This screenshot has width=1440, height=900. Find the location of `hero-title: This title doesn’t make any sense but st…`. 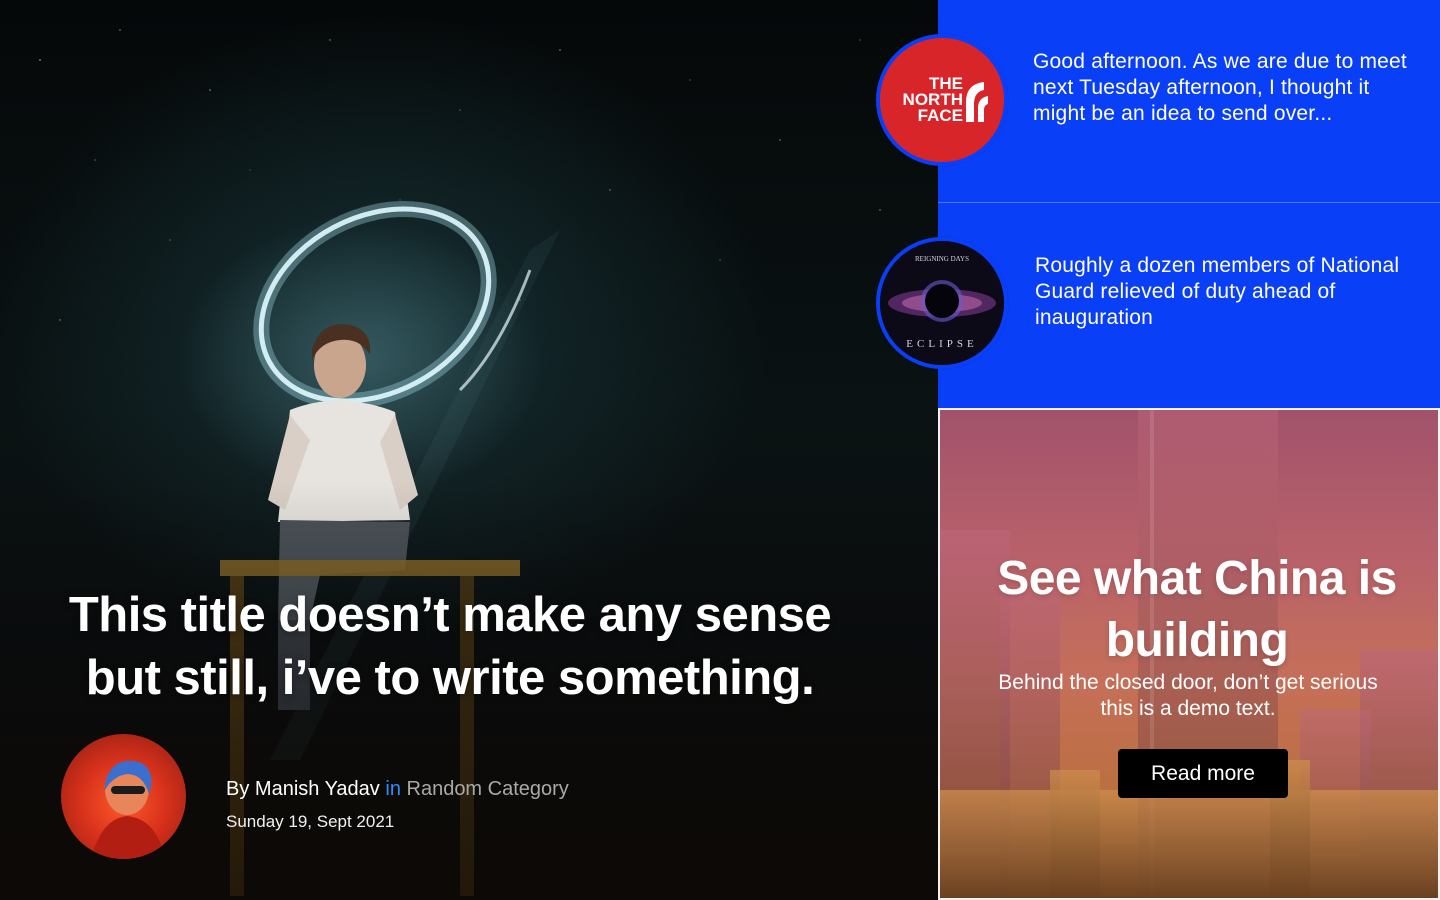

hero-title: This title doesn’t make any sense but st… is located at coordinates (450, 647).